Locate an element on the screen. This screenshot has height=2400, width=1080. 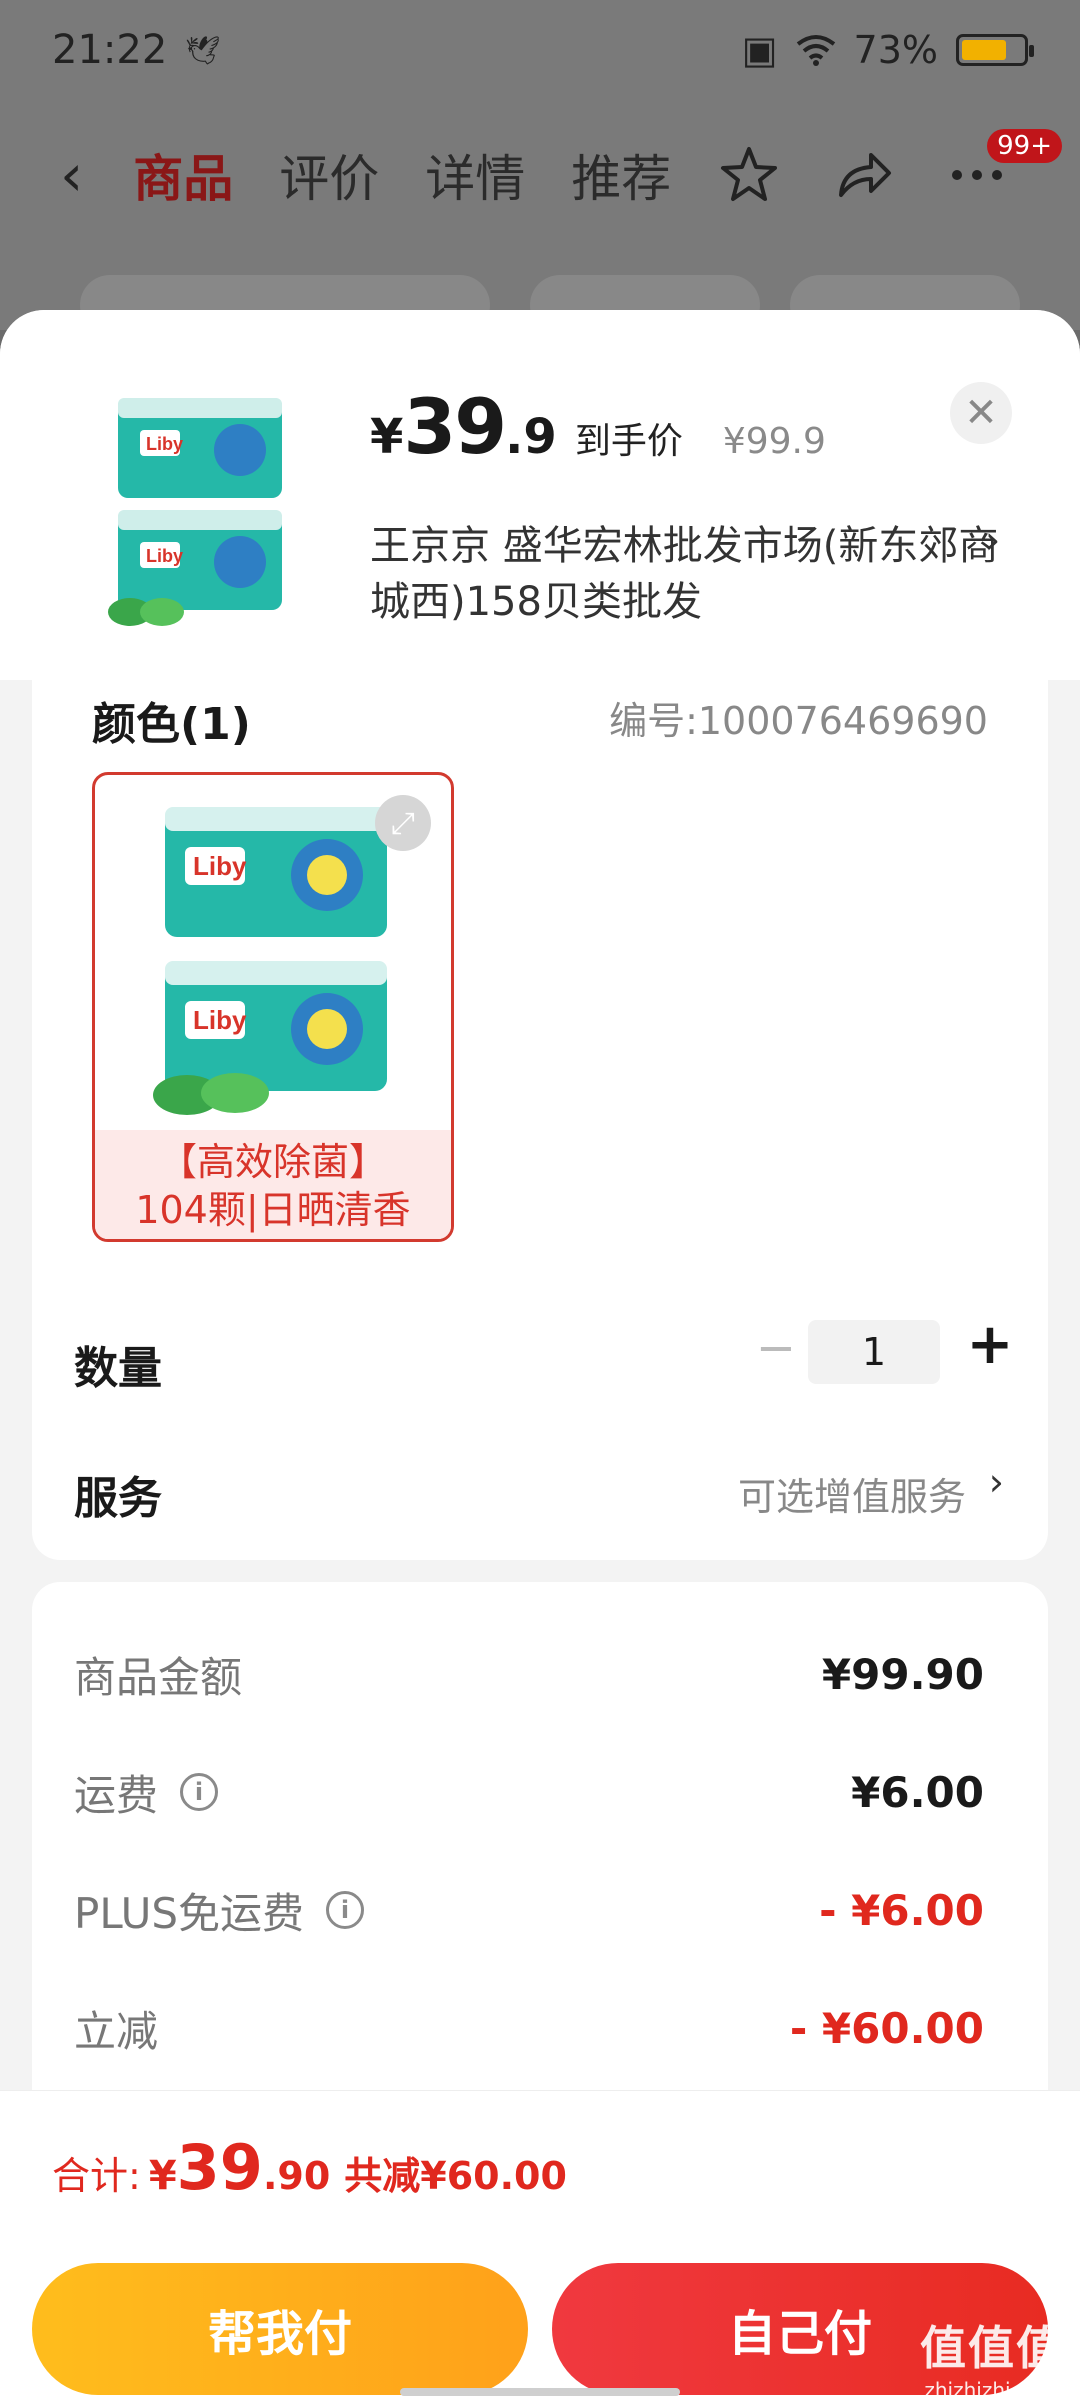
fee-row: PLUS免运费 i - ¥6.00 is located at coordinates (529, 1910).